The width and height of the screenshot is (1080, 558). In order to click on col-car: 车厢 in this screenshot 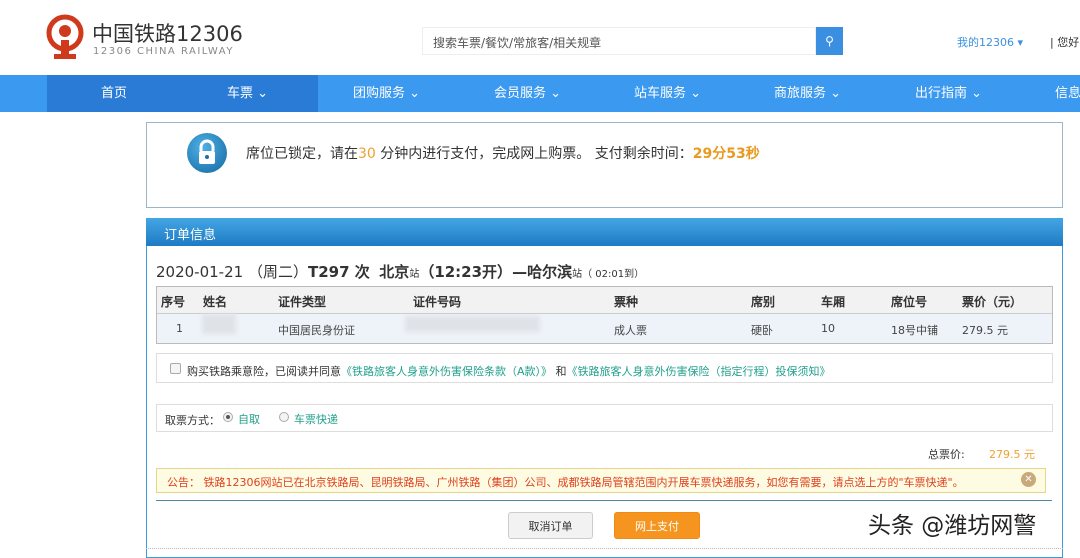, I will do `click(833, 302)`.